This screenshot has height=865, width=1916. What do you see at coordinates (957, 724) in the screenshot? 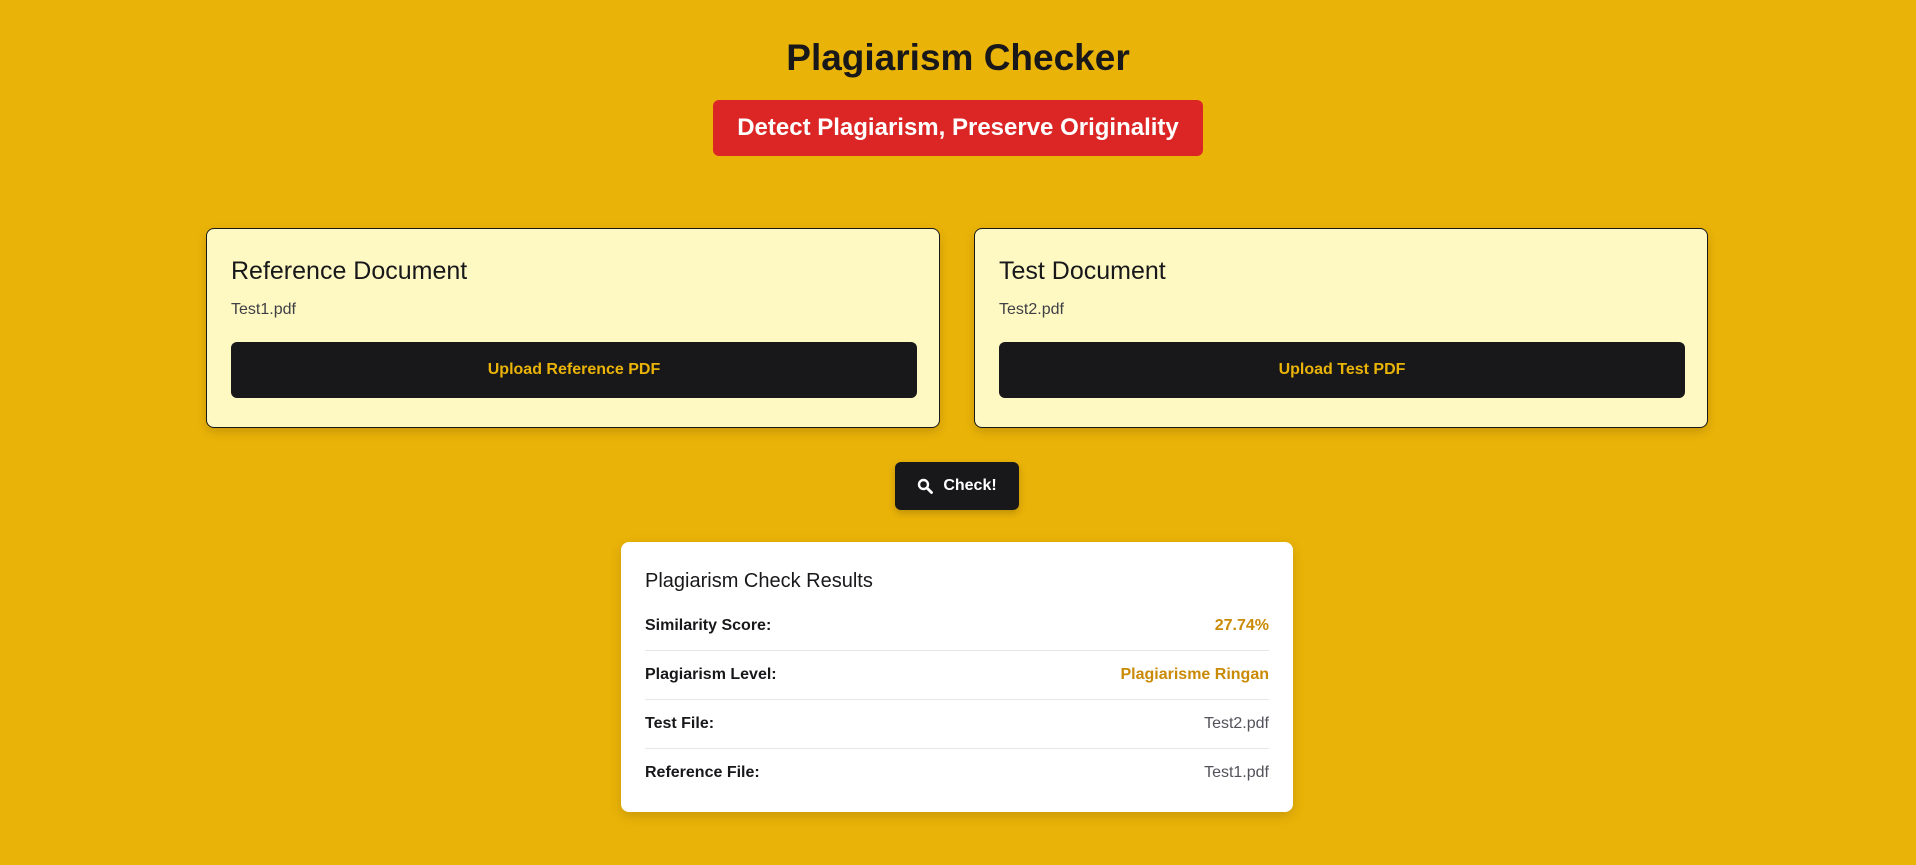
I see `result-row-test-file: Test File: Test2.pdf` at bounding box center [957, 724].